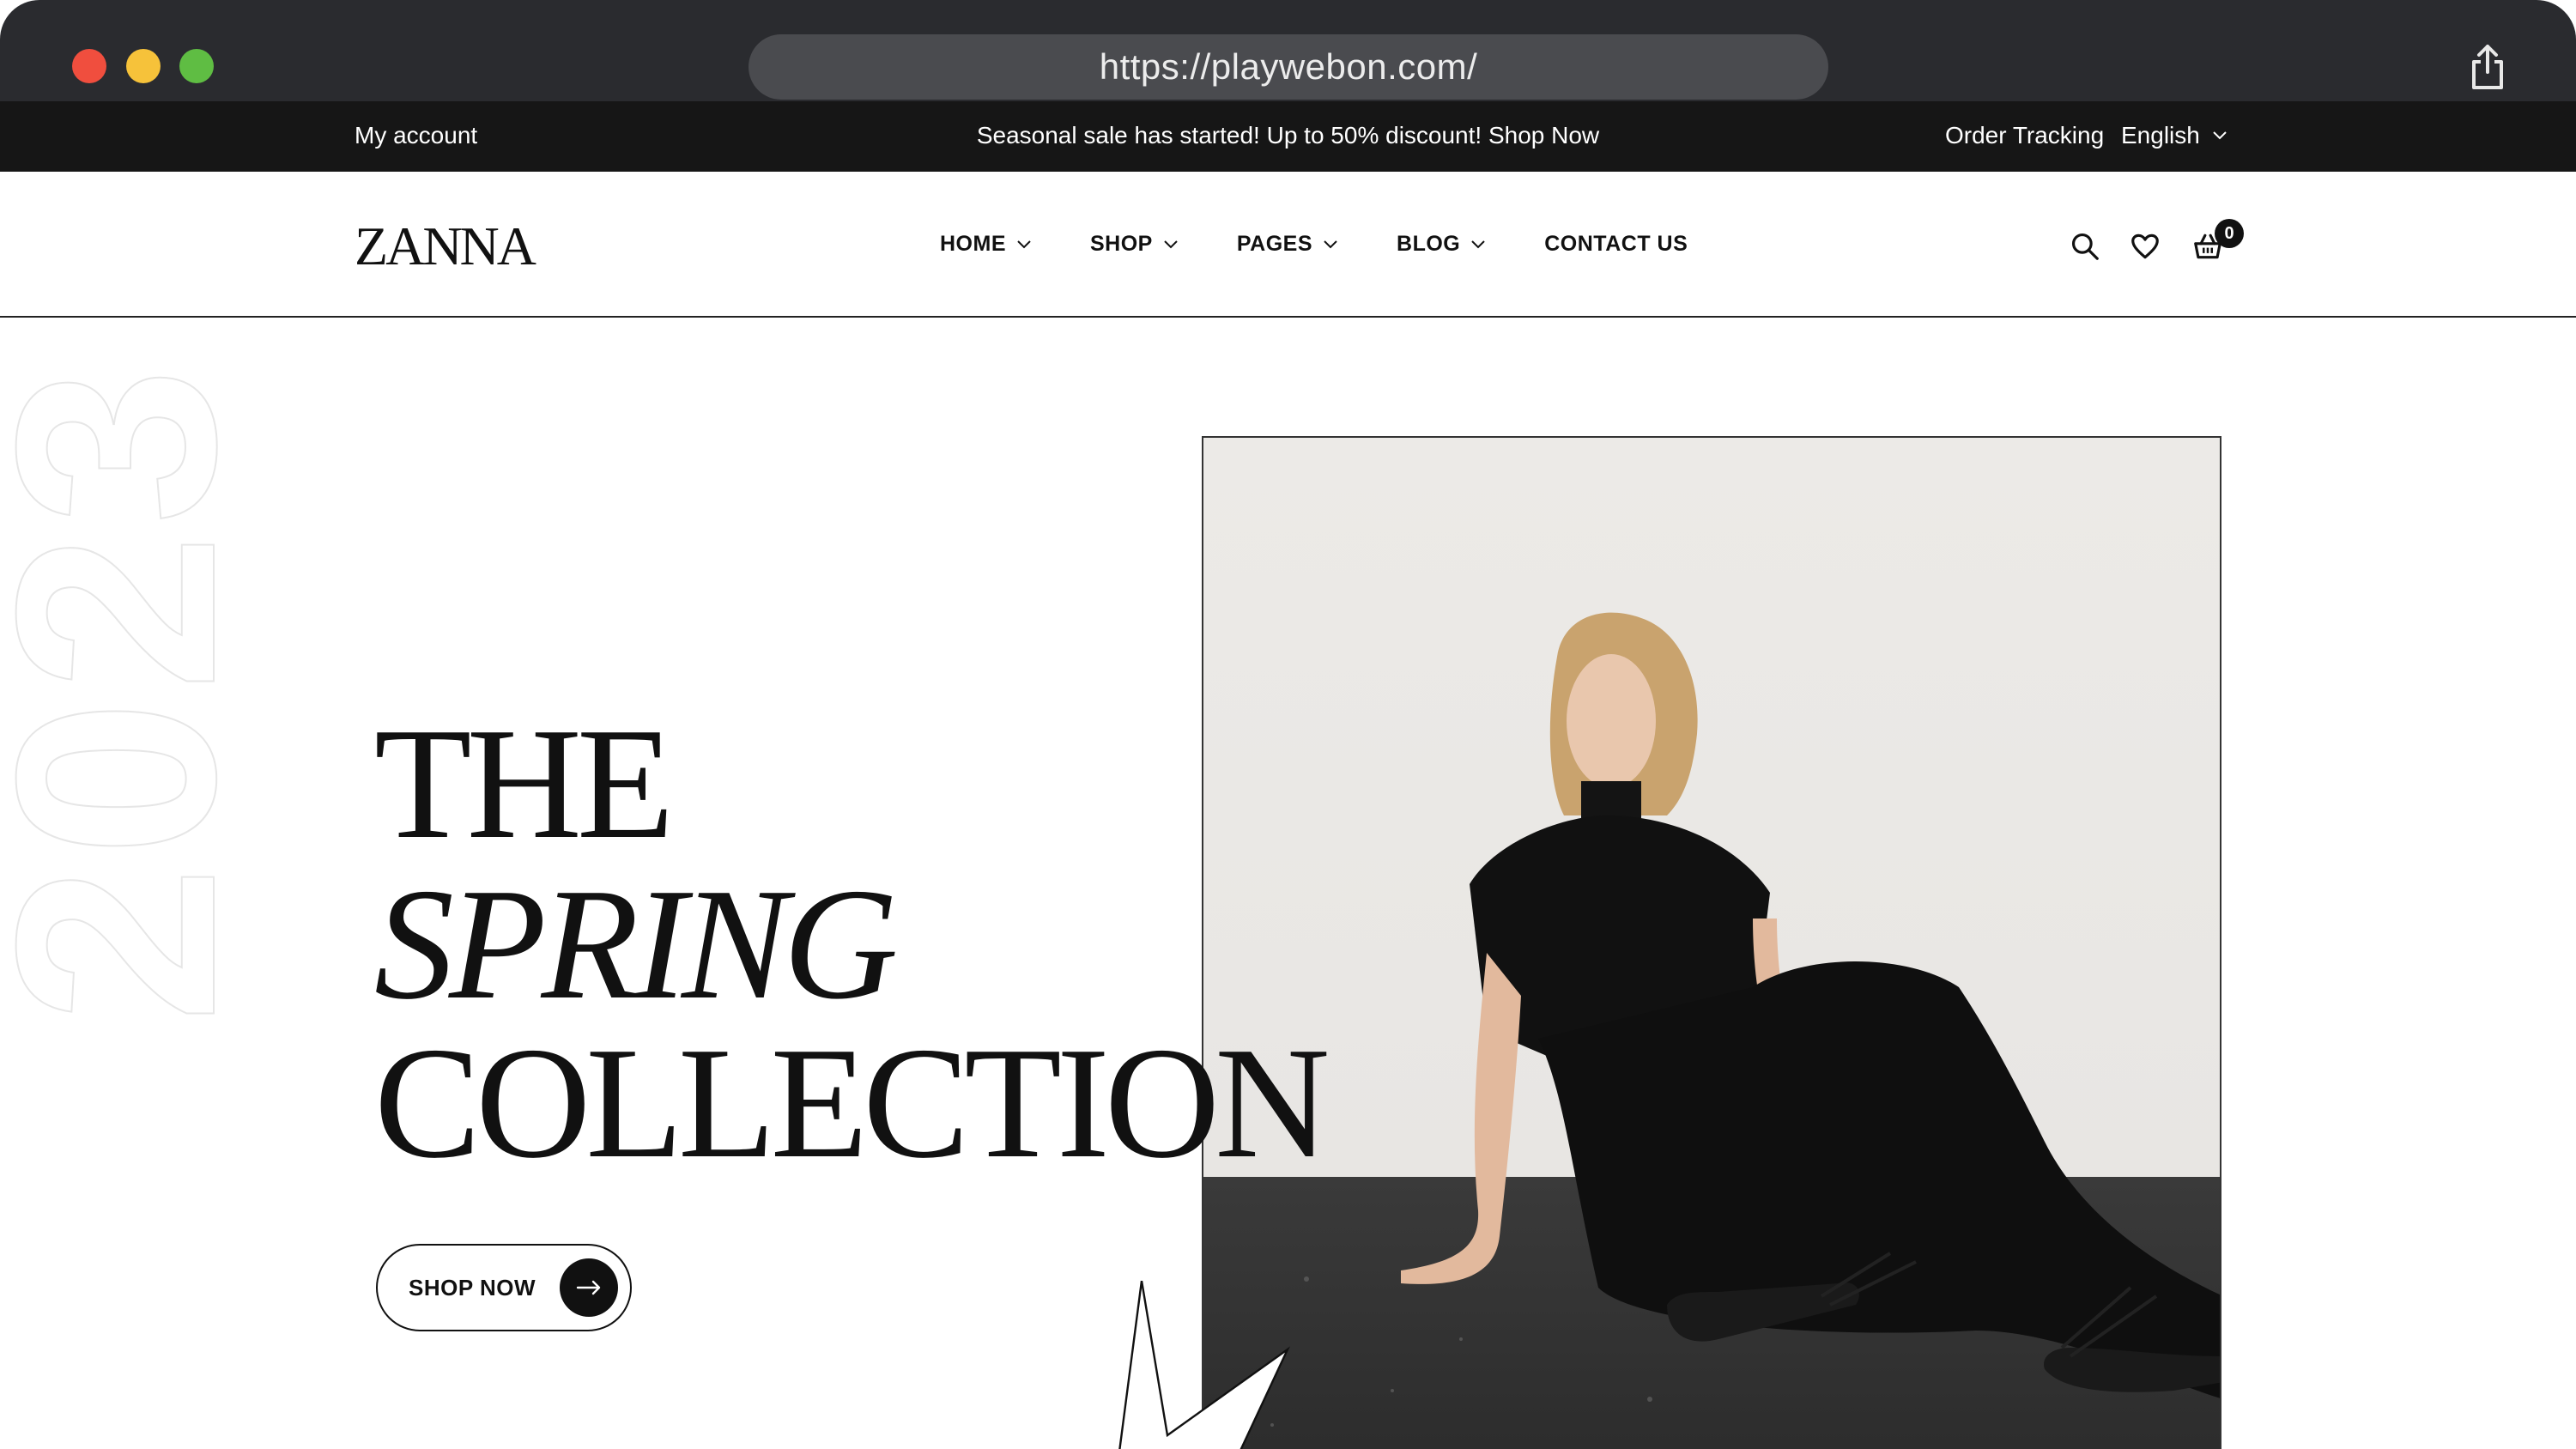  I want to click on nav-label: CONTACT US, so click(1616, 244).